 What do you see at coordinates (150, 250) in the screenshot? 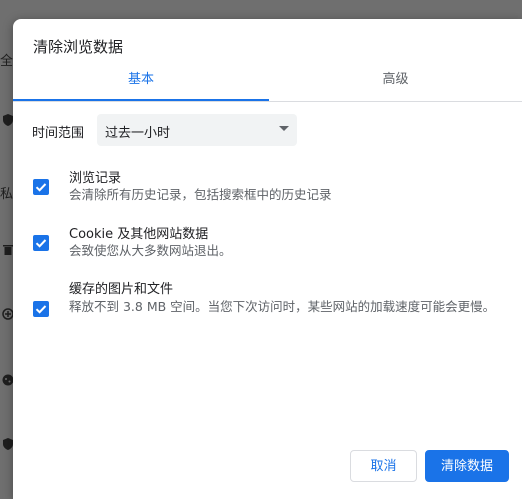
I see `option-description: 会致使您从大多数网站退出。` at bounding box center [150, 250].